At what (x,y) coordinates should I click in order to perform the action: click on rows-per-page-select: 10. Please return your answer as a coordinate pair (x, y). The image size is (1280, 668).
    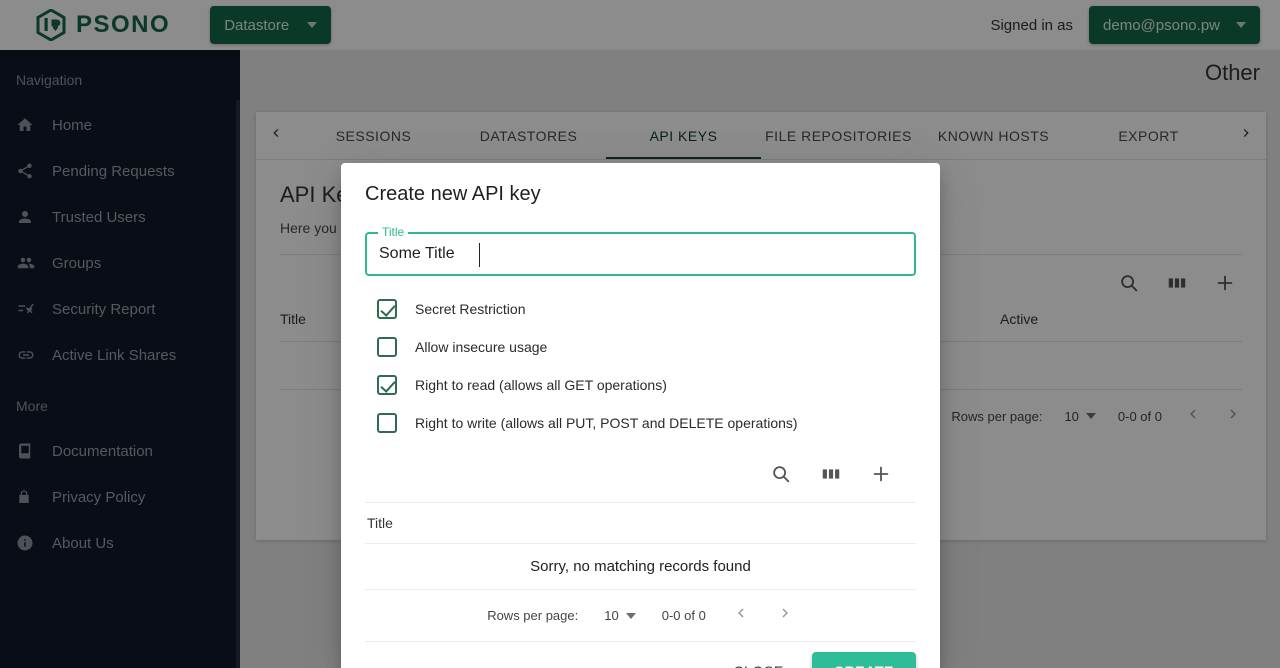
    Looking at the image, I should click on (620, 615).